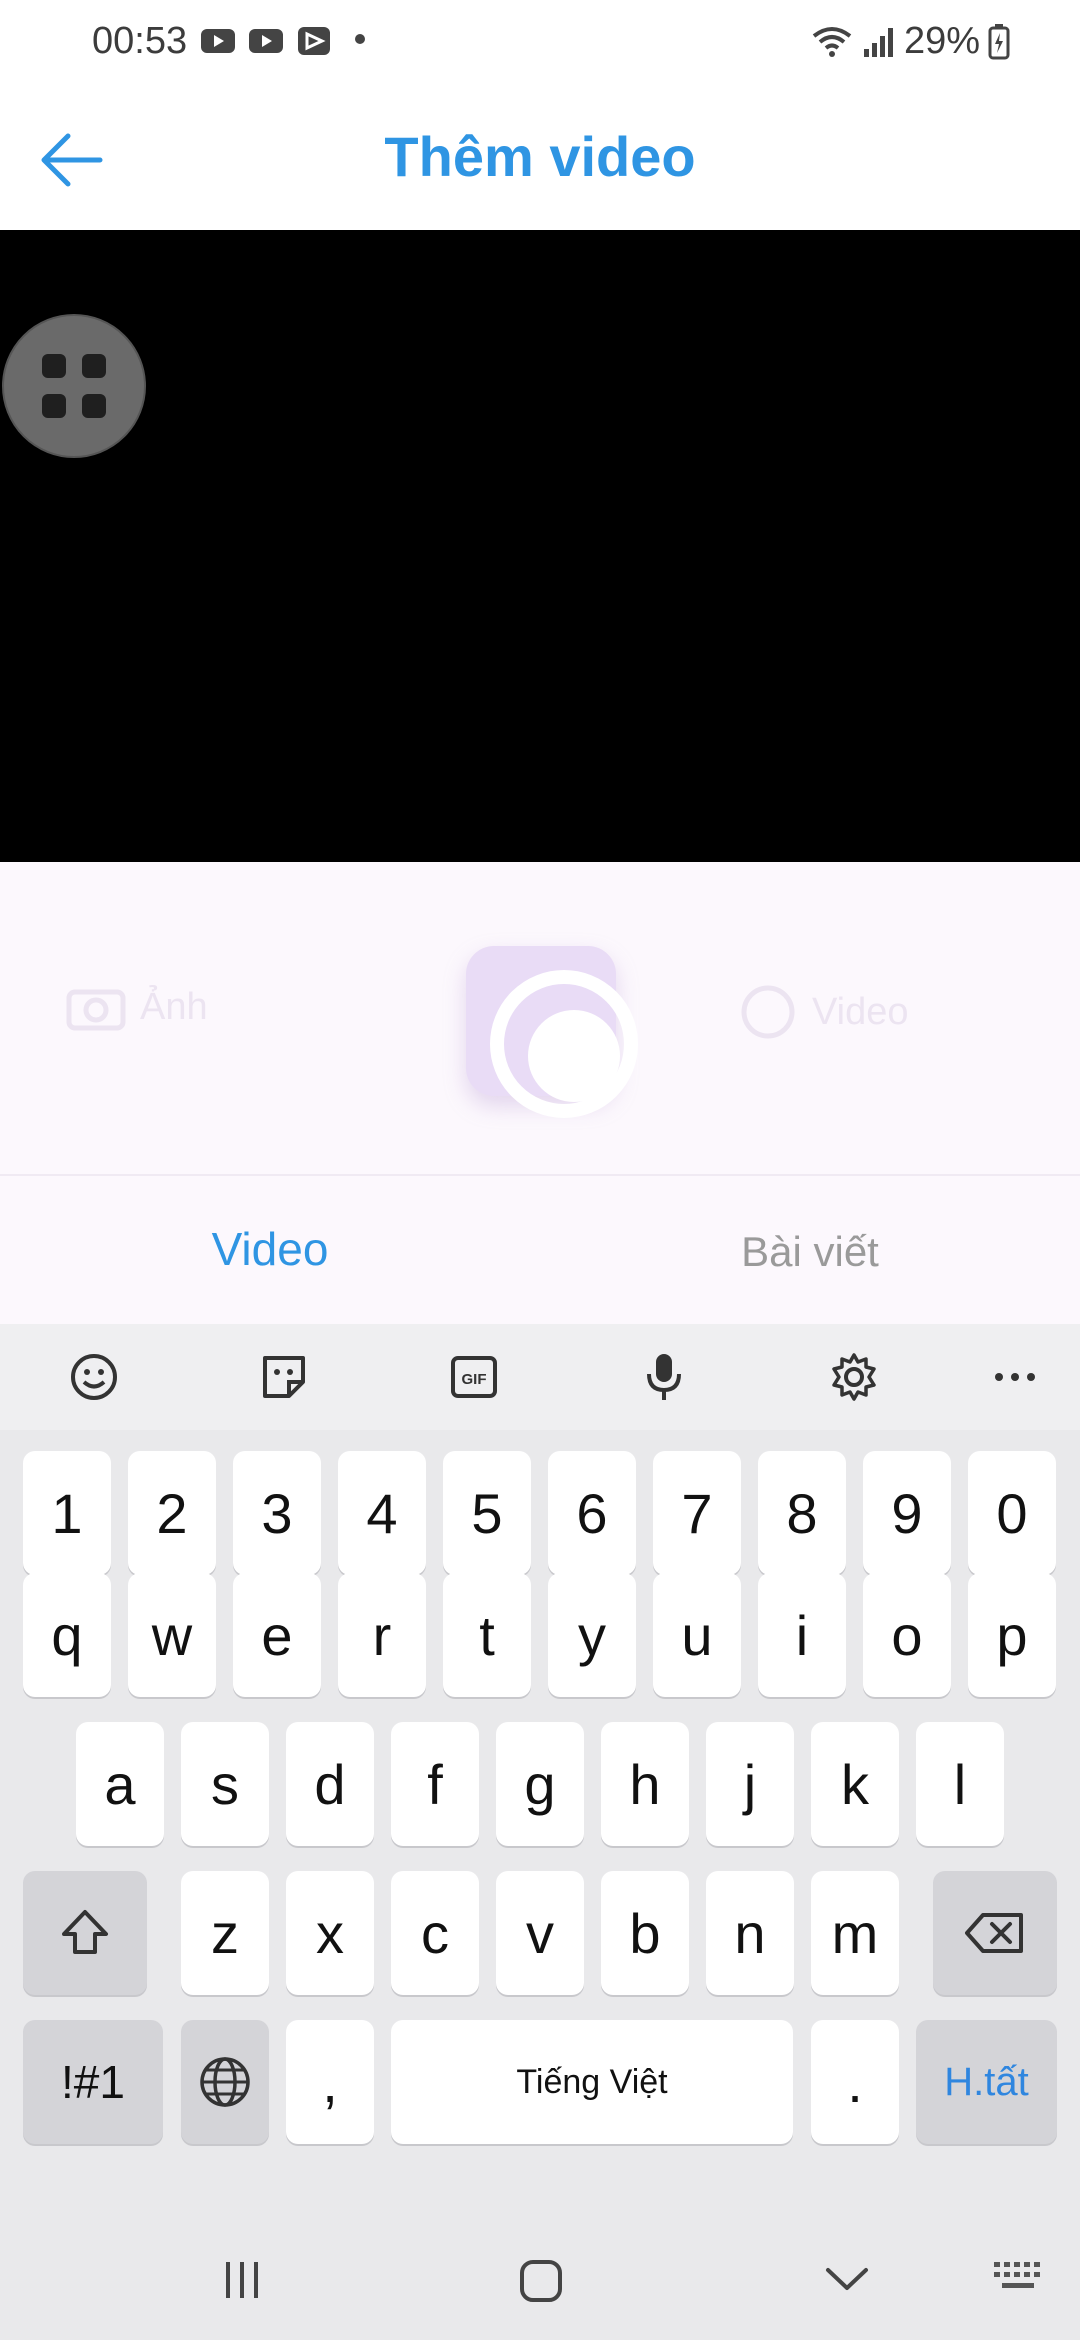  I want to click on shift-arrow-icon, so click(85, 1932).